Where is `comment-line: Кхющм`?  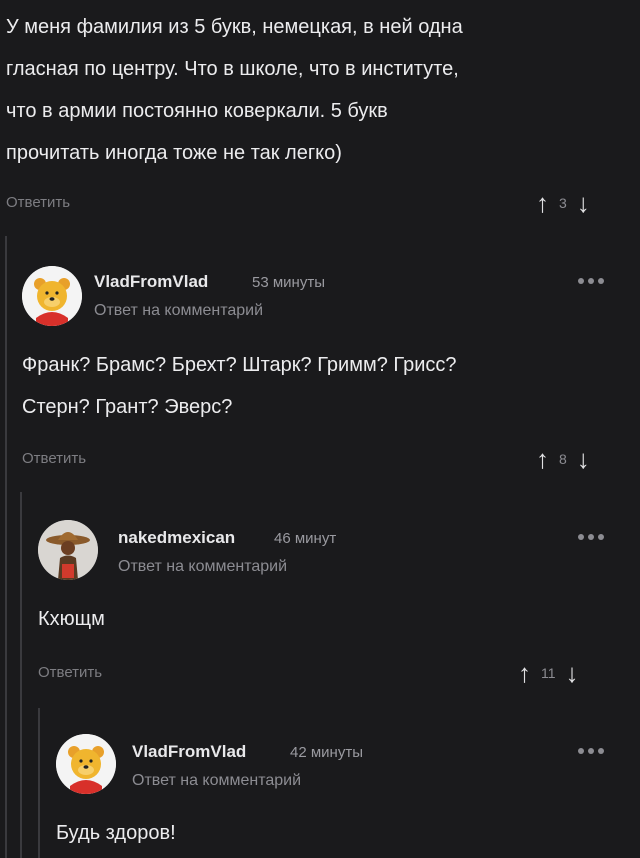 comment-line: Кхющм is located at coordinates (71, 619).